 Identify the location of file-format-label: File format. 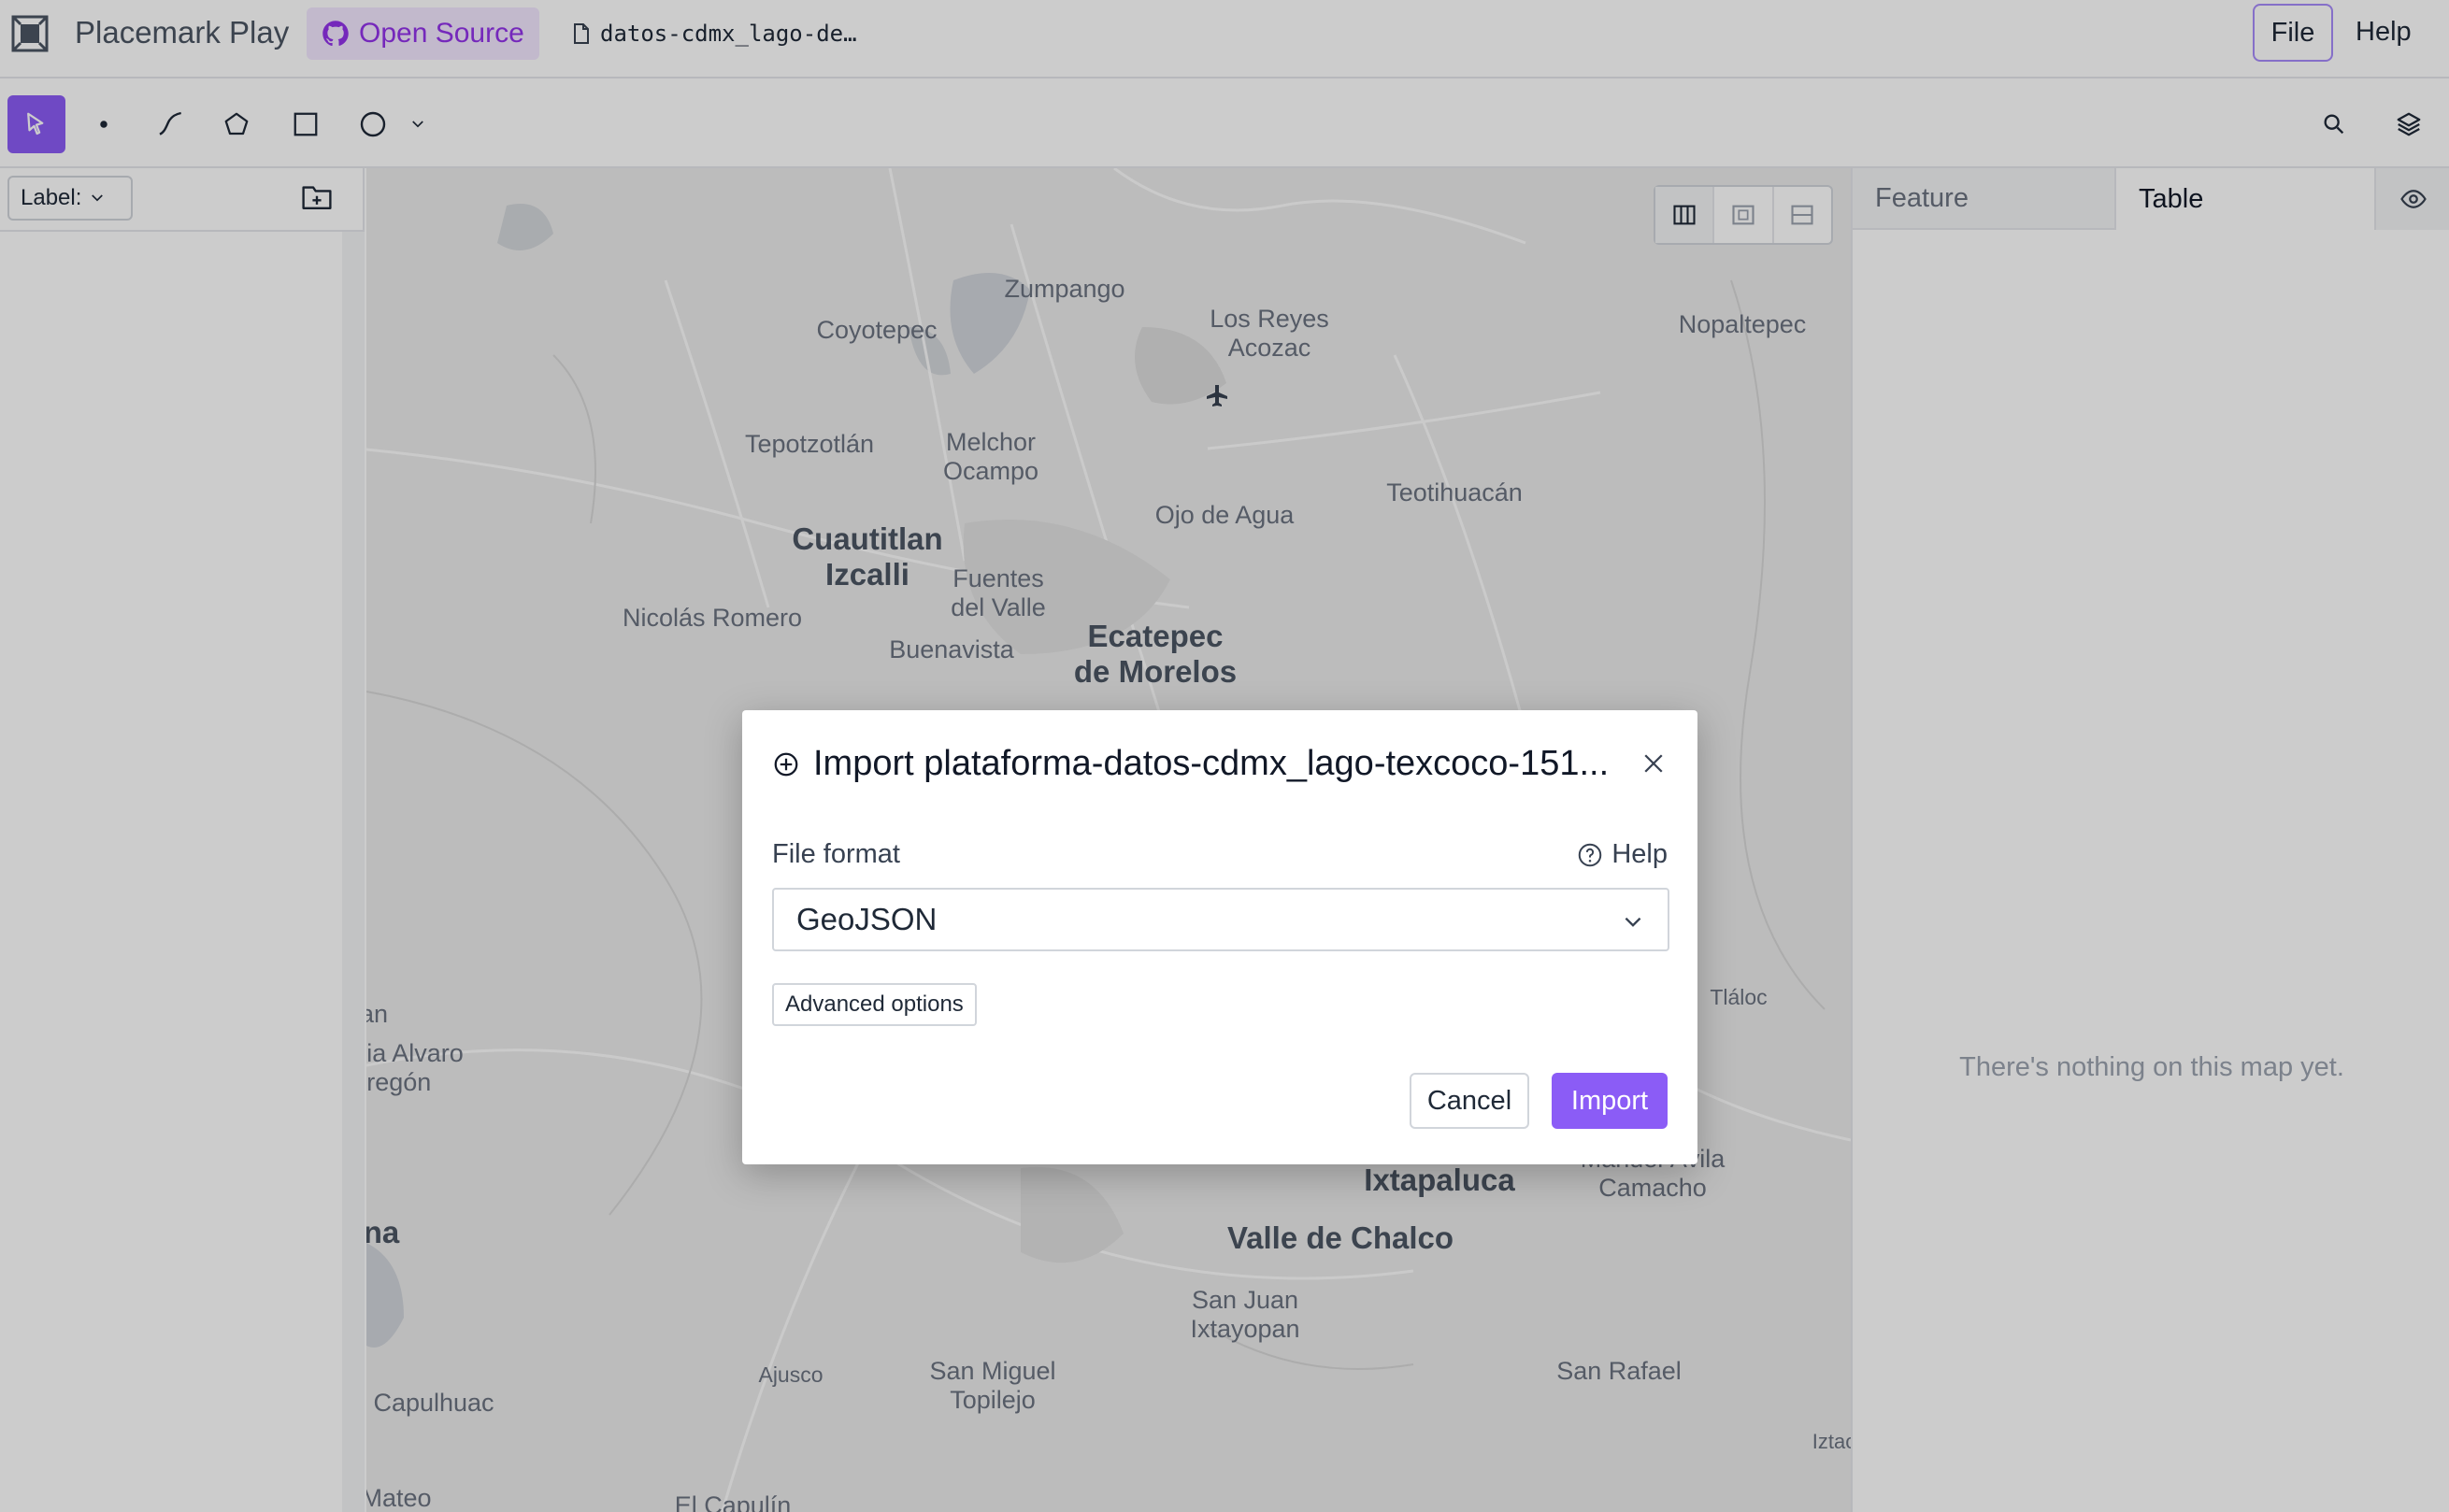
(836, 854).